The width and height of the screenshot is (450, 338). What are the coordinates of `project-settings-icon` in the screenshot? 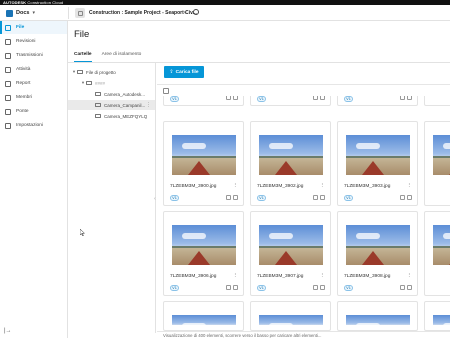 It's located at (196, 12).